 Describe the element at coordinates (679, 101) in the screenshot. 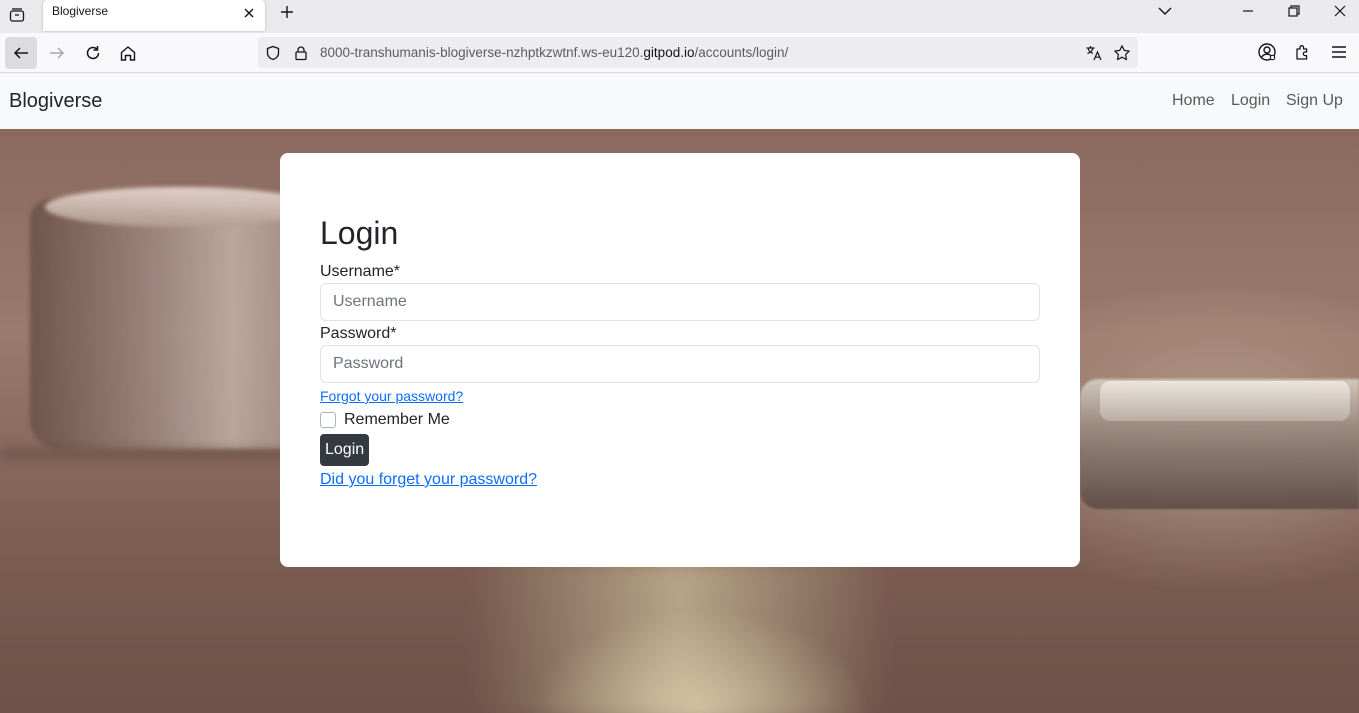

I see `site-navbar: Blogiverse Home Login Sign Up` at that location.